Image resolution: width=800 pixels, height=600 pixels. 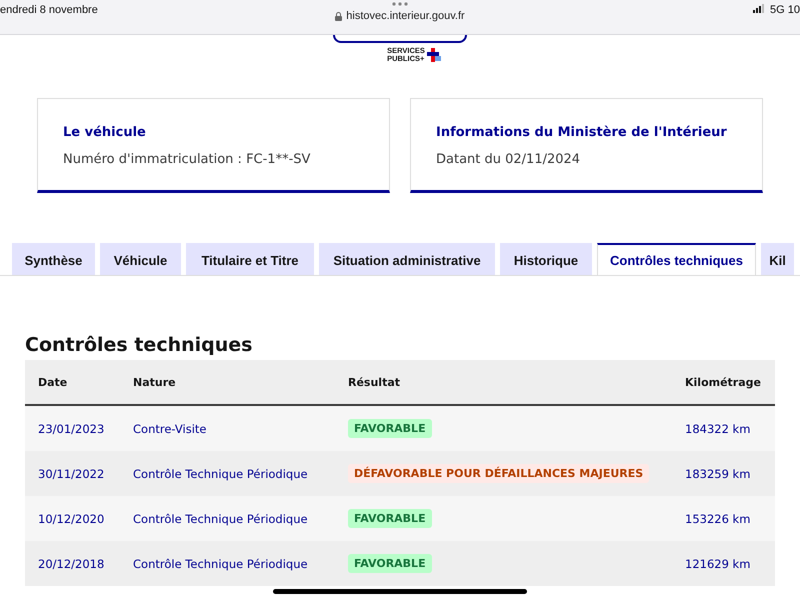 What do you see at coordinates (509, 159) in the screenshot?
I see `card-text: Datant du 02/11/2024` at bounding box center [509, 159].